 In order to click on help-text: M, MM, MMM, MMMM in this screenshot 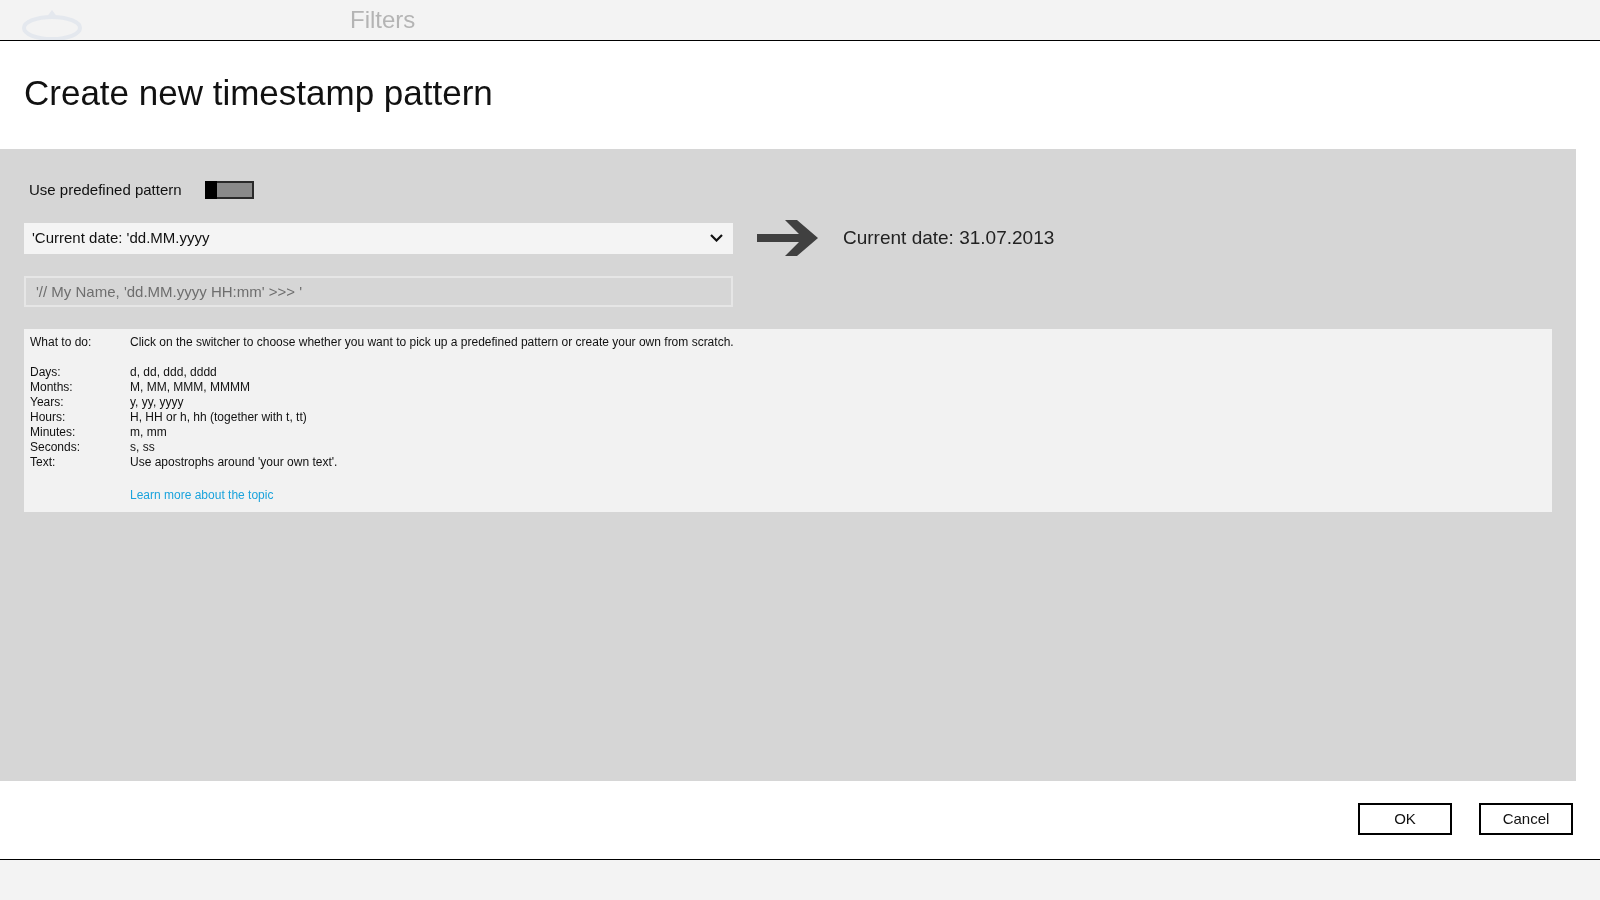, I will do `click(190, 387)`.